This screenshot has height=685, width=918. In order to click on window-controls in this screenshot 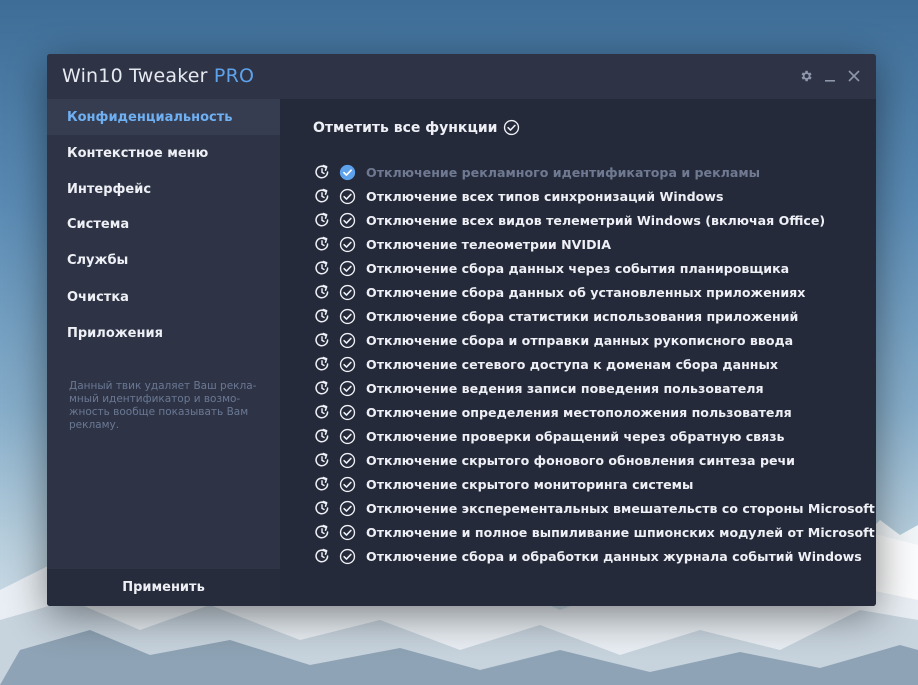, I will do `click(830, 76)`.